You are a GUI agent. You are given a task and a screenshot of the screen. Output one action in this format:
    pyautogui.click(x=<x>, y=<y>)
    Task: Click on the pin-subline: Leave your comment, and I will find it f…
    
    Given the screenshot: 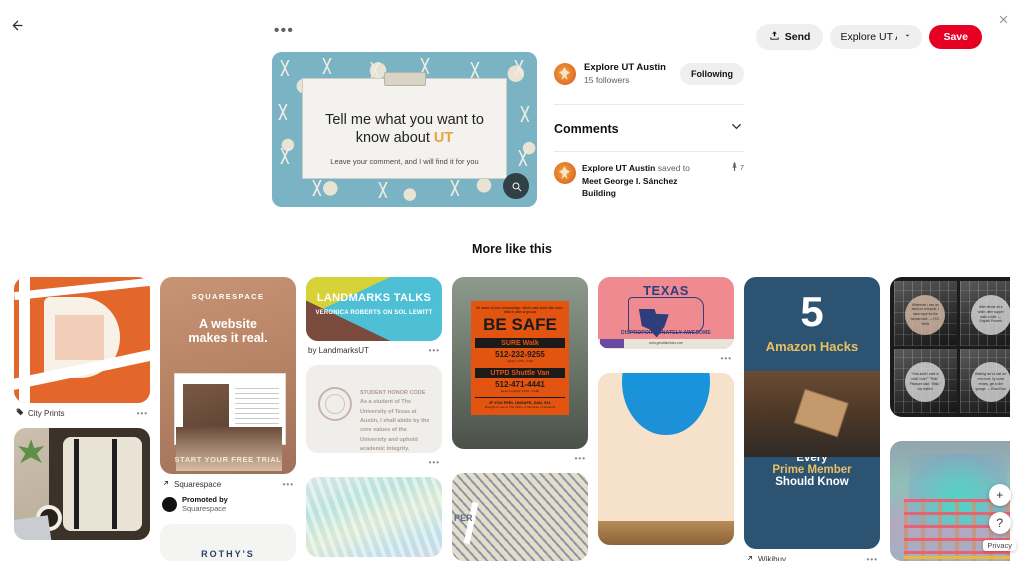 What is the action you would take?
    pyautogui.click(x=404, y=161)
    